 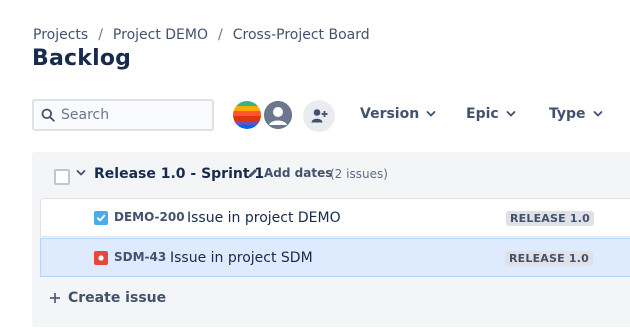 I want to click on search-icon, so click(x=48, y=115).